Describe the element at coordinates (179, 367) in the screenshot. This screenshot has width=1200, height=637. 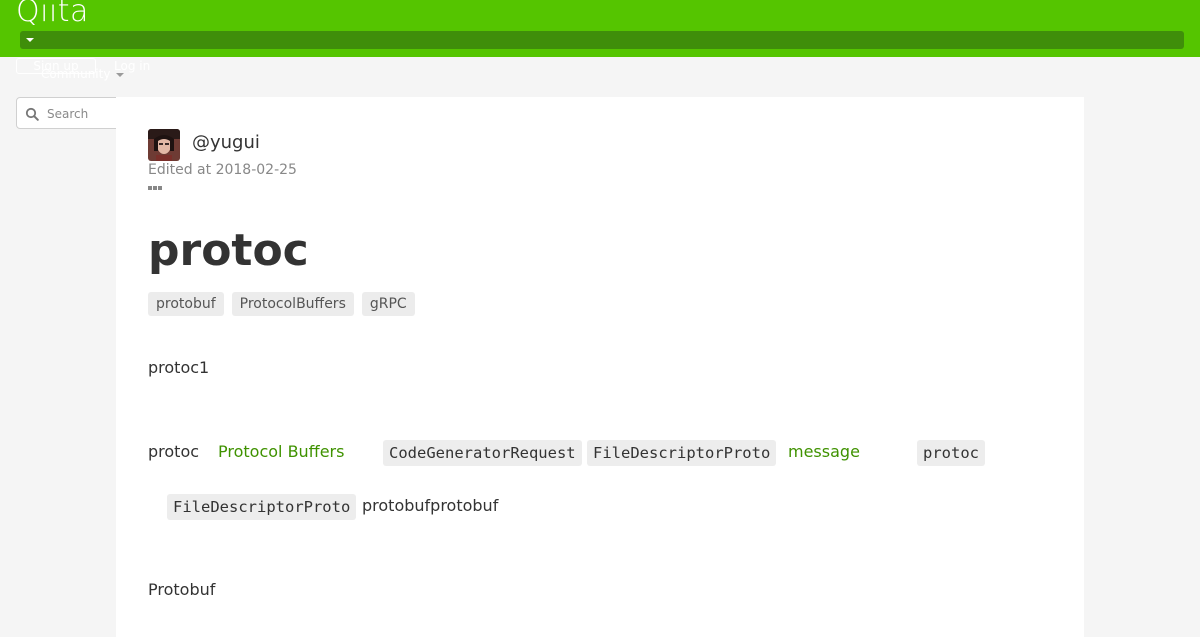
I see `paragraph-1: protoc1` at that location.